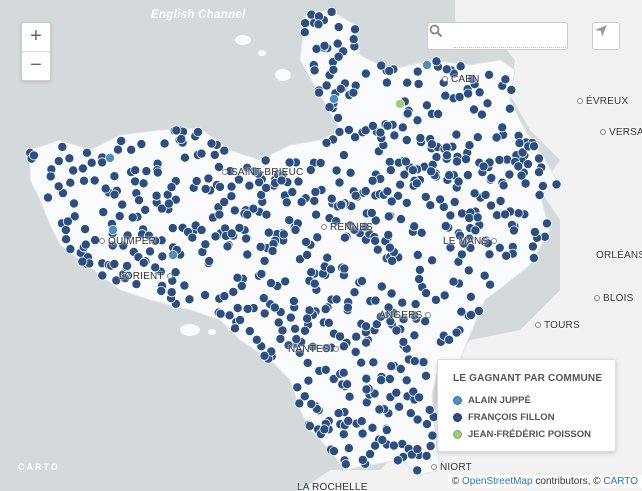 This screenshot has width=642, height=491. What do you see at coordinates (36, 37) in the screenshot?
I see `zoom-in-button: +` at bounding box center [36, 37].